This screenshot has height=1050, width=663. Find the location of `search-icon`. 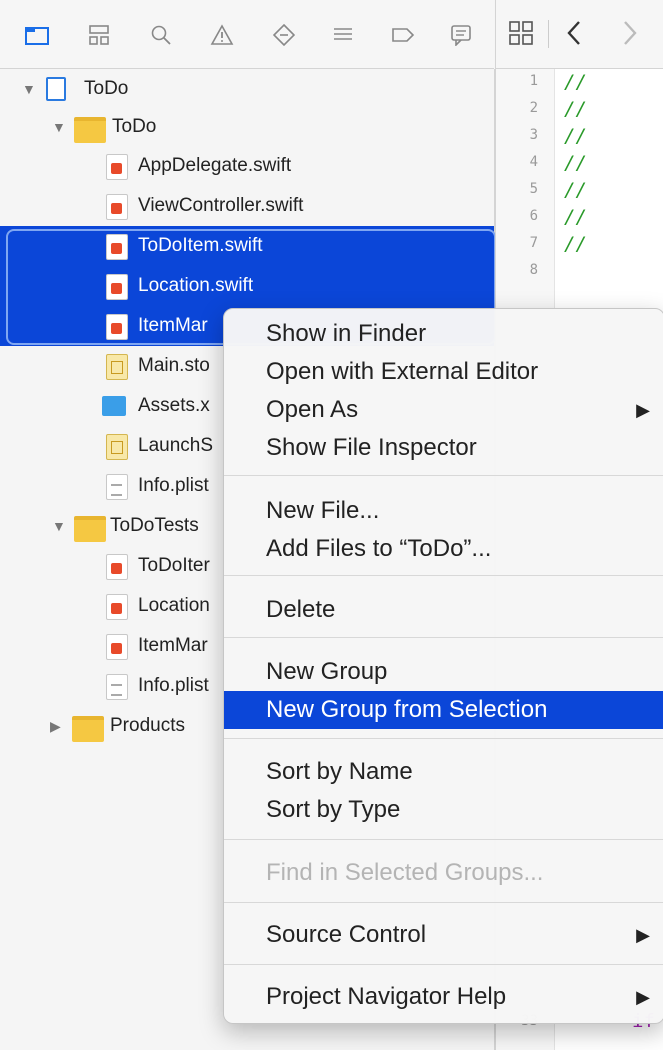

search-icon is located at coordinates (161, 35).